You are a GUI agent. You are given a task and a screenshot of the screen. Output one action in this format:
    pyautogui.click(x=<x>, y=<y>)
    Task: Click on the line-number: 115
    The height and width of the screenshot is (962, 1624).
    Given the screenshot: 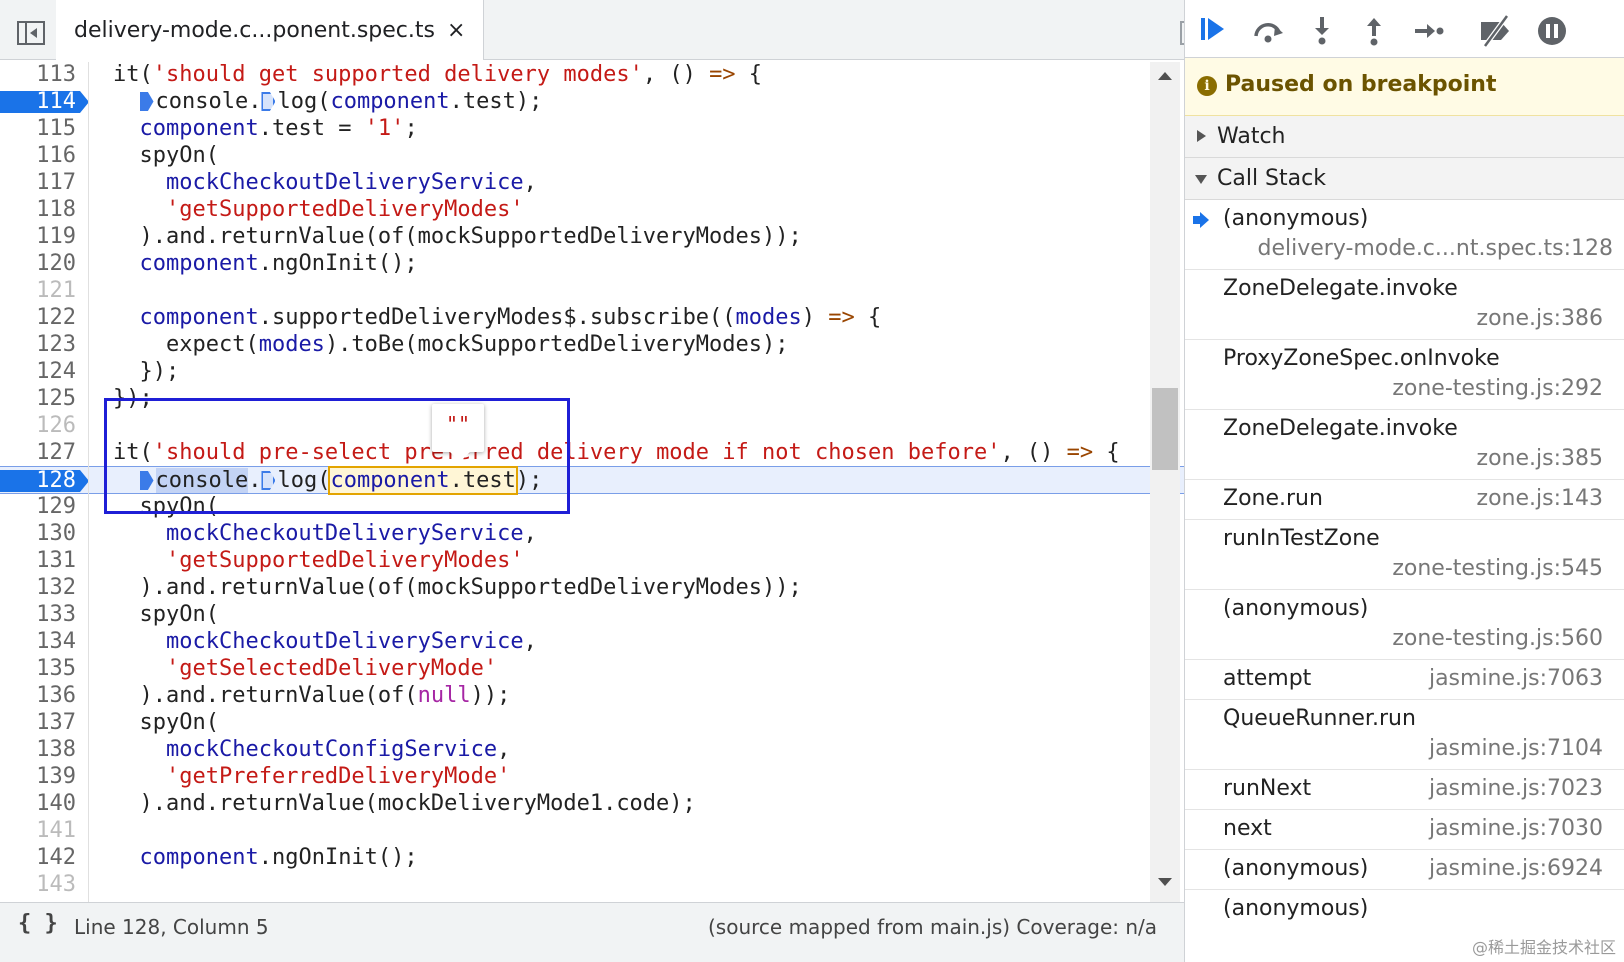 What is the action you would take?
    pyautogui.click(x=44, y=129)
    